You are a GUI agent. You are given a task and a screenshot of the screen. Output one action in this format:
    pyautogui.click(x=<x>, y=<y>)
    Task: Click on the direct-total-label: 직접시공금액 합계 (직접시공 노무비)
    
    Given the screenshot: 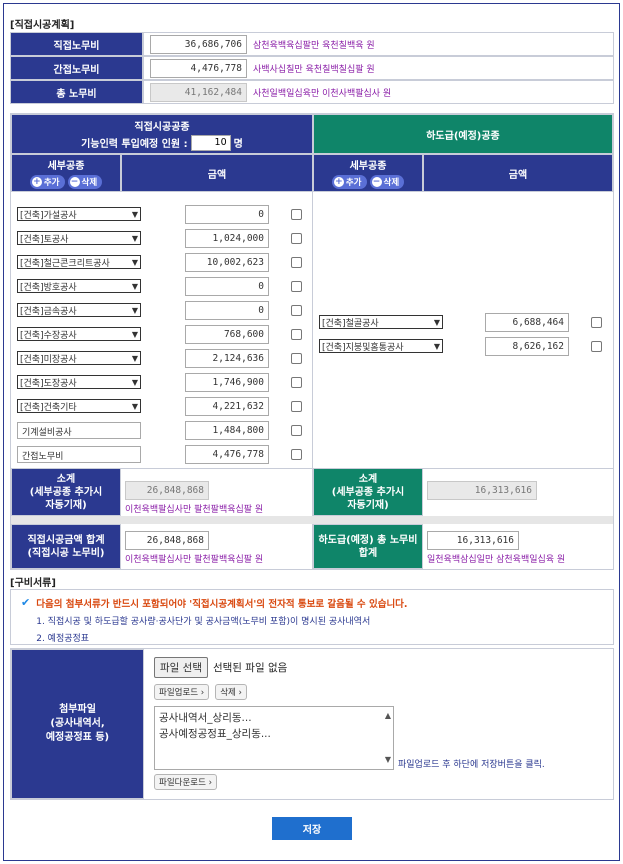 What is the action you would take?
    pyautogui.click(x=66, y=546)
    